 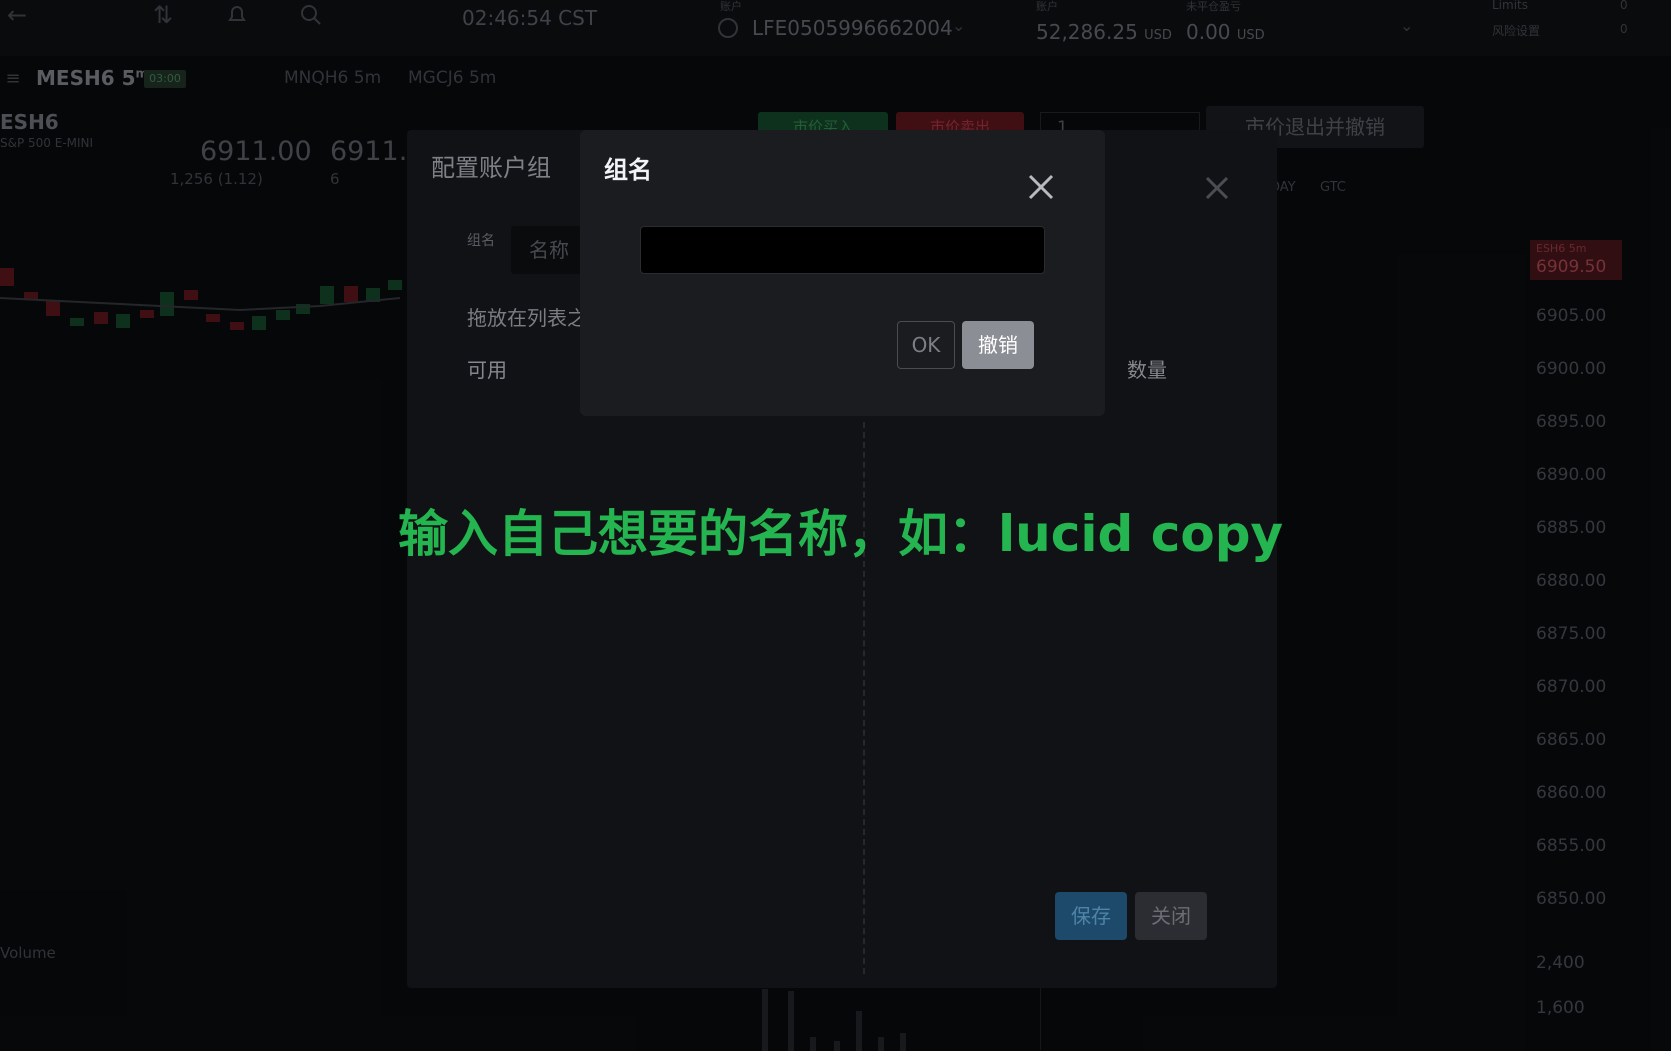 What do you see at coordinates (926, 345) in the screenshot?
I see `ok-button: OK` at bounding box center [926, 345].